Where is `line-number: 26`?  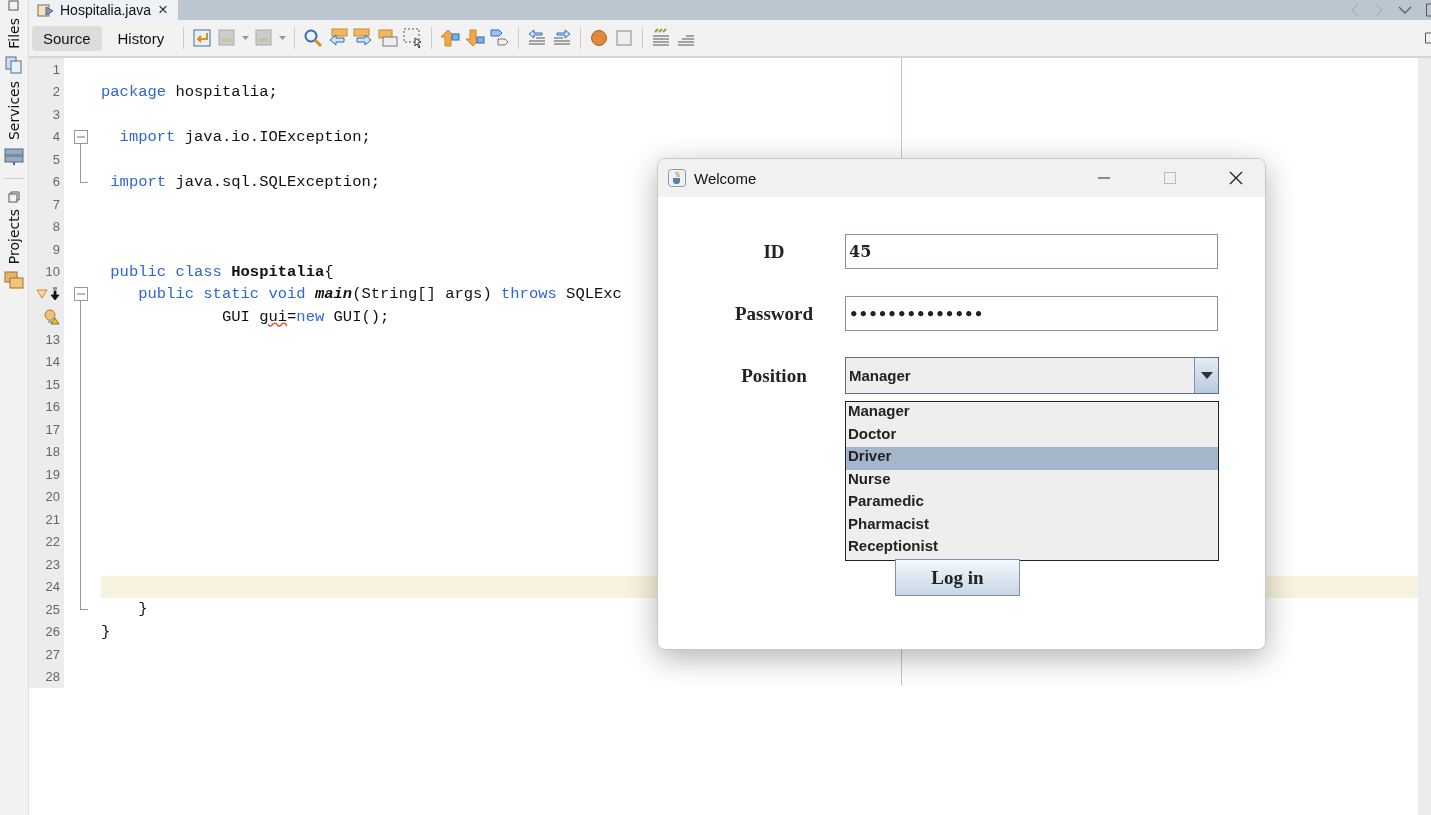
line-number: 26 is located at coordinates (52, 632).